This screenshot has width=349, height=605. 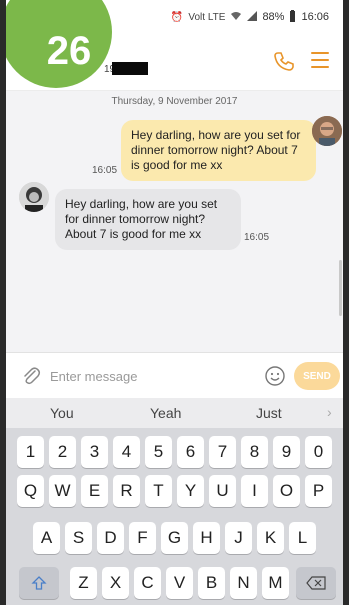 What do you see at coordinates (126, 491) in the screenshot?
I see `key-r: R` at bounding box center [126, 491].